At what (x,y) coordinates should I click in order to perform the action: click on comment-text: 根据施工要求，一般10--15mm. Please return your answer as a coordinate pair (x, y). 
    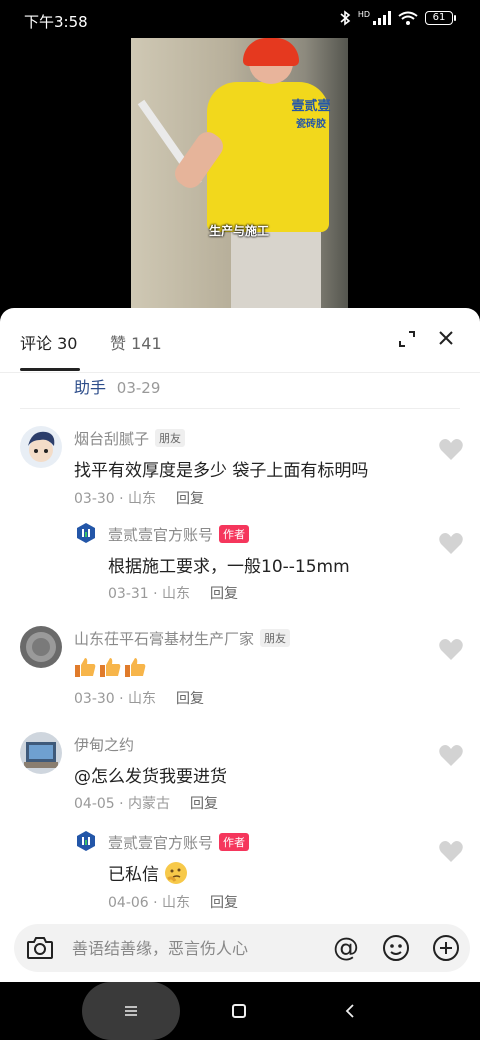
    Looking at the image, I should click on (229, 567).